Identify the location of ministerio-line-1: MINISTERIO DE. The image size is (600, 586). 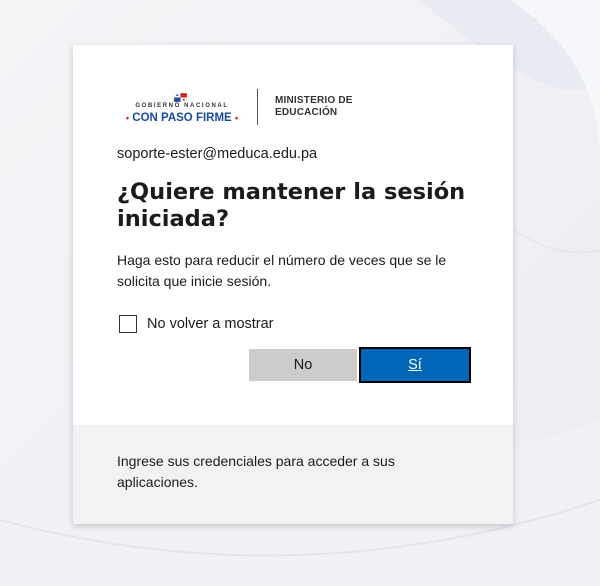
(314, 100).